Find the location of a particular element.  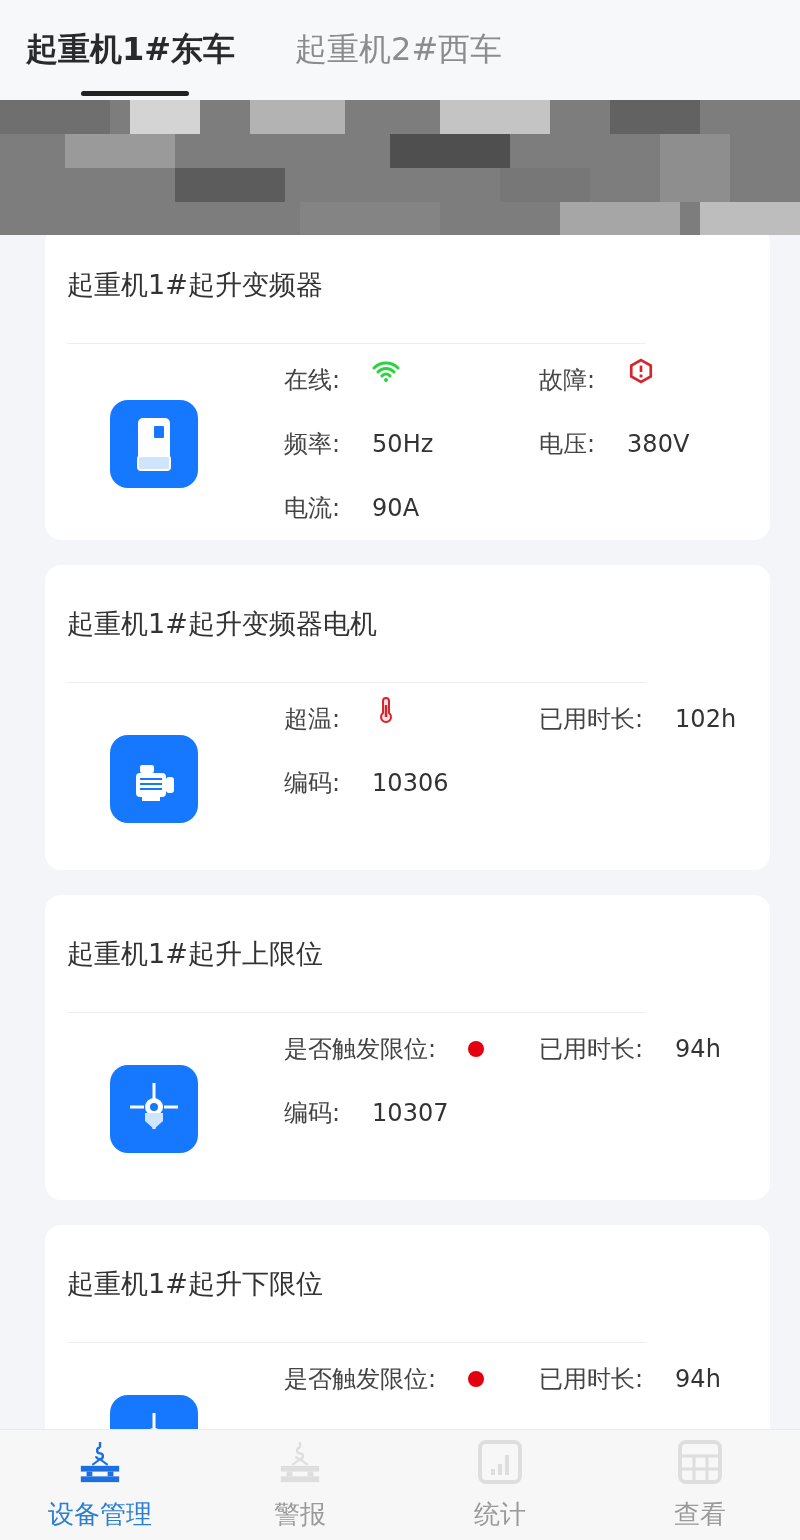

field-value: 102h is located at coordinates (706, 719).